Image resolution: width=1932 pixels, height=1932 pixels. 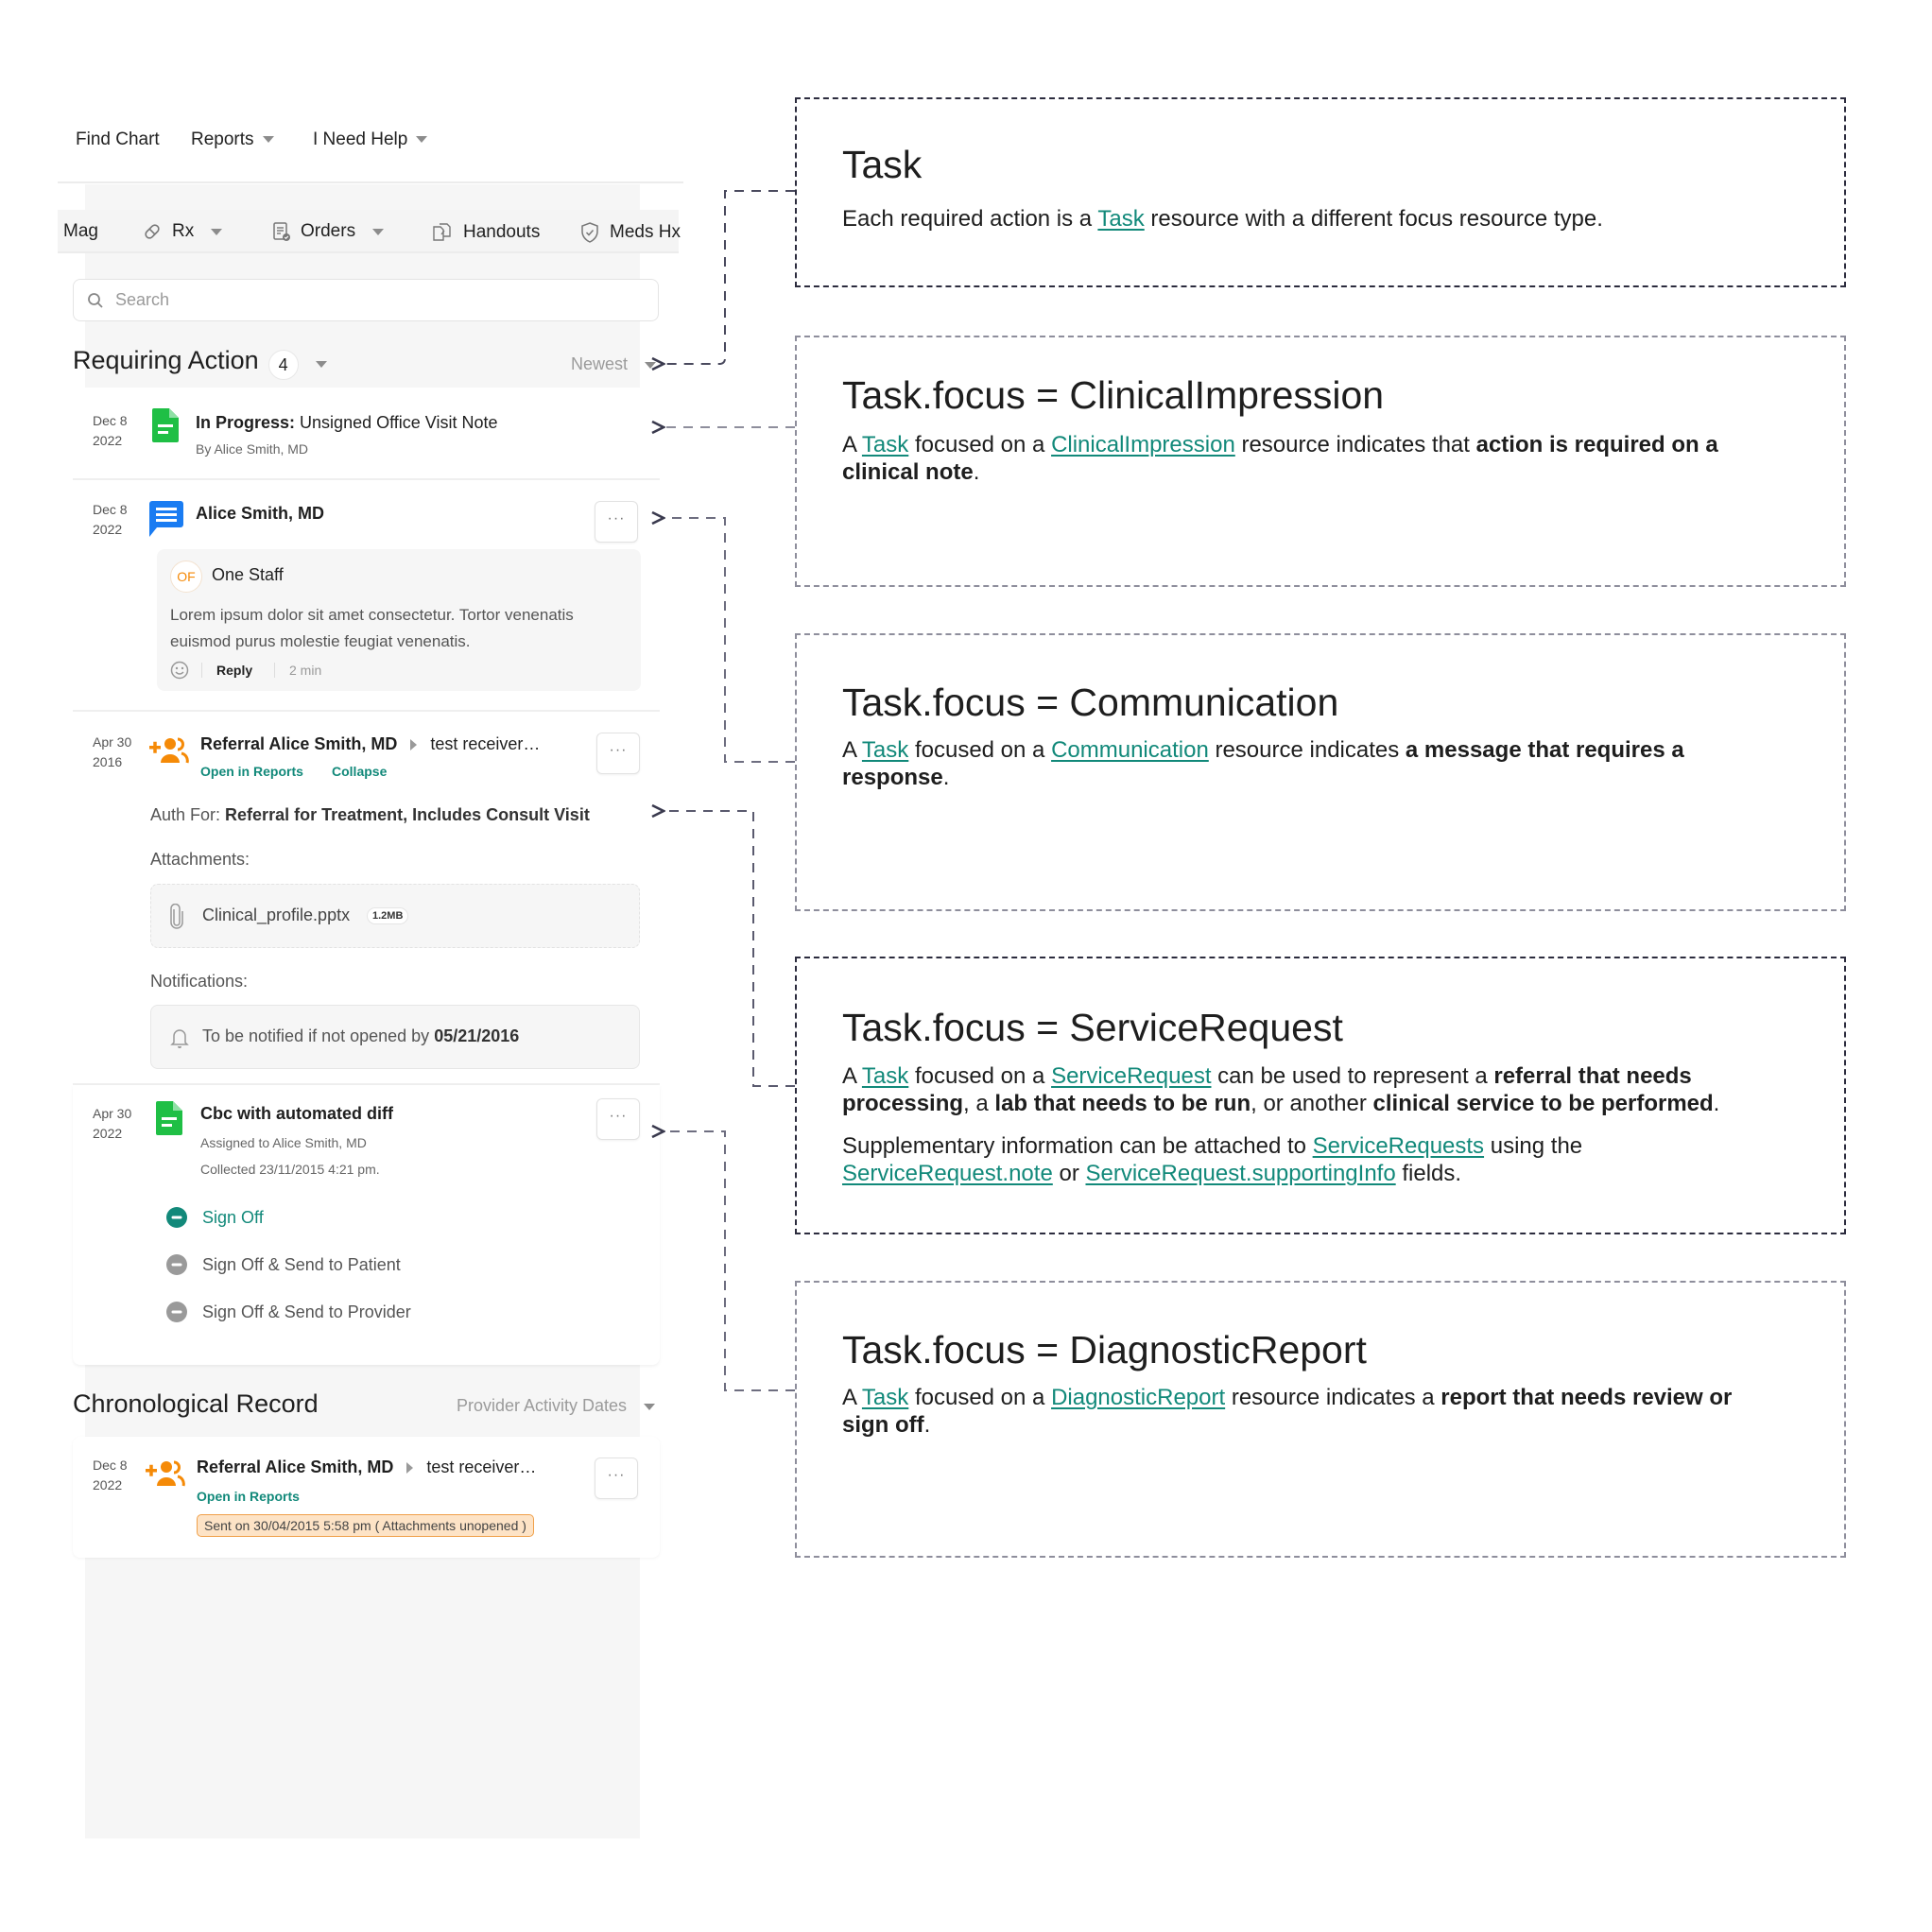 What do you see at coordinates (1280, 458) in the screenshot?
I see `emphasis-text: action is required on a clinical note` at bounding box center [1280, 458].